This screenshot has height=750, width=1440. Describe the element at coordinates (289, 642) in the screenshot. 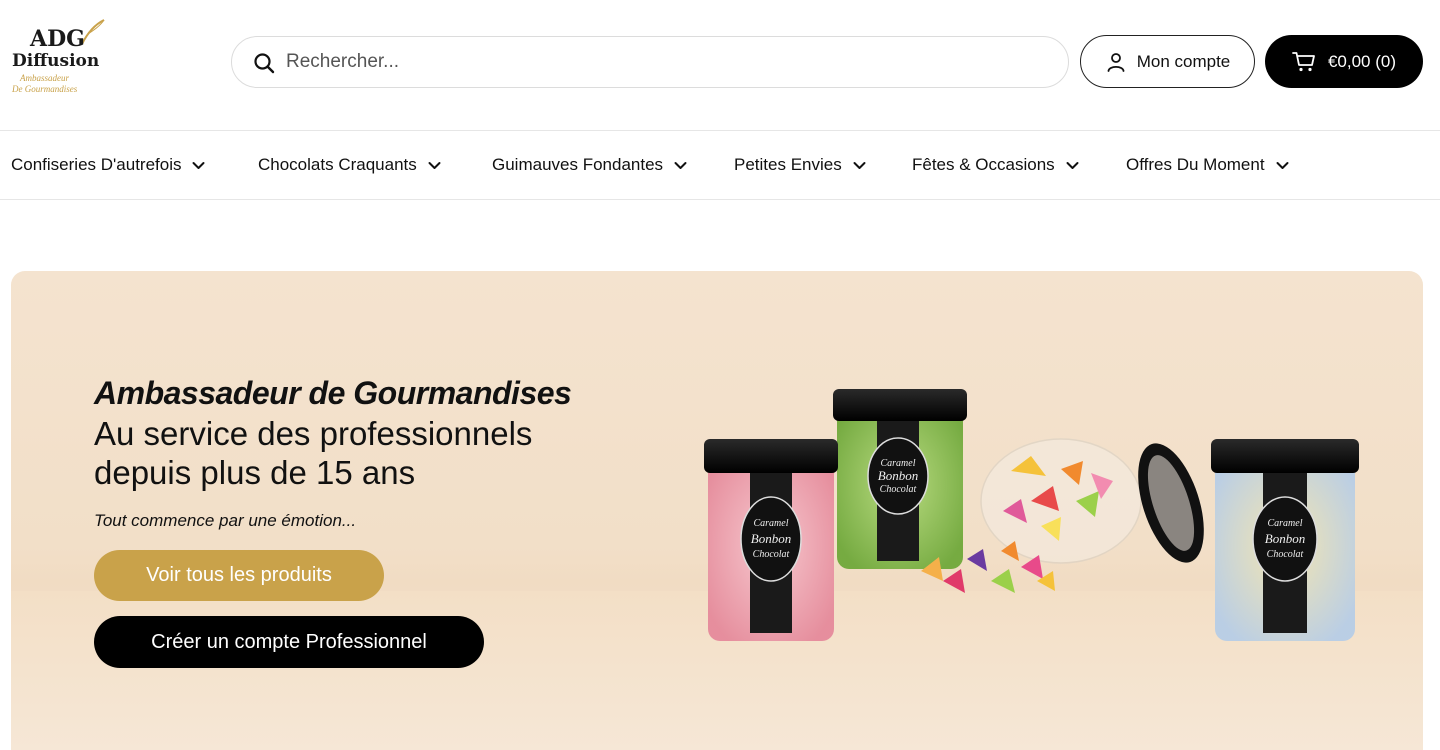

I see `create-pro-account-button: Créer un compte Professionnel` at that location.